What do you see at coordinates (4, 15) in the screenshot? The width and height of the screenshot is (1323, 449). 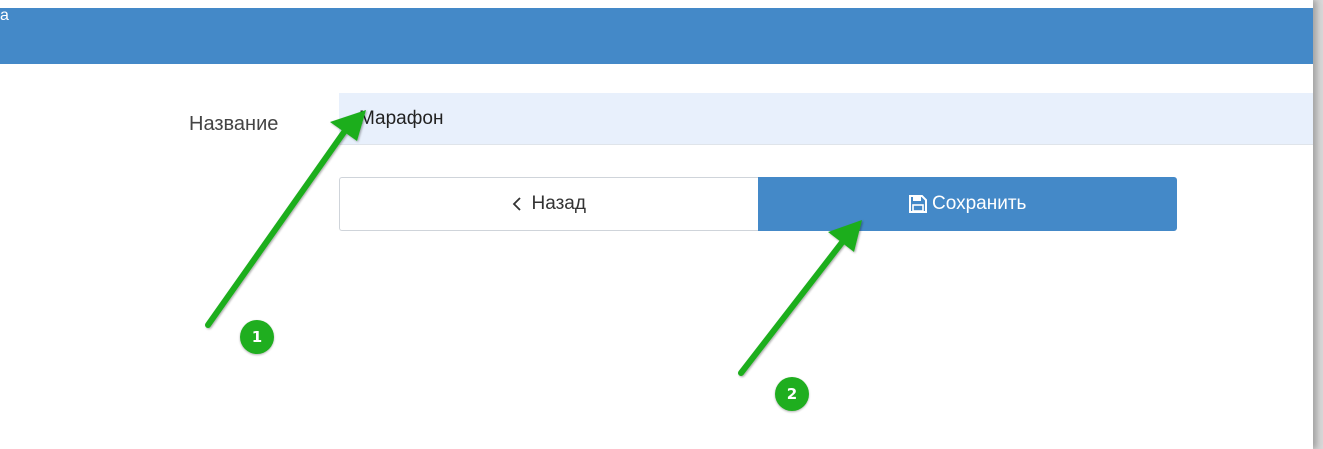 I see `header-title: a` at bounding box center [4, 15].